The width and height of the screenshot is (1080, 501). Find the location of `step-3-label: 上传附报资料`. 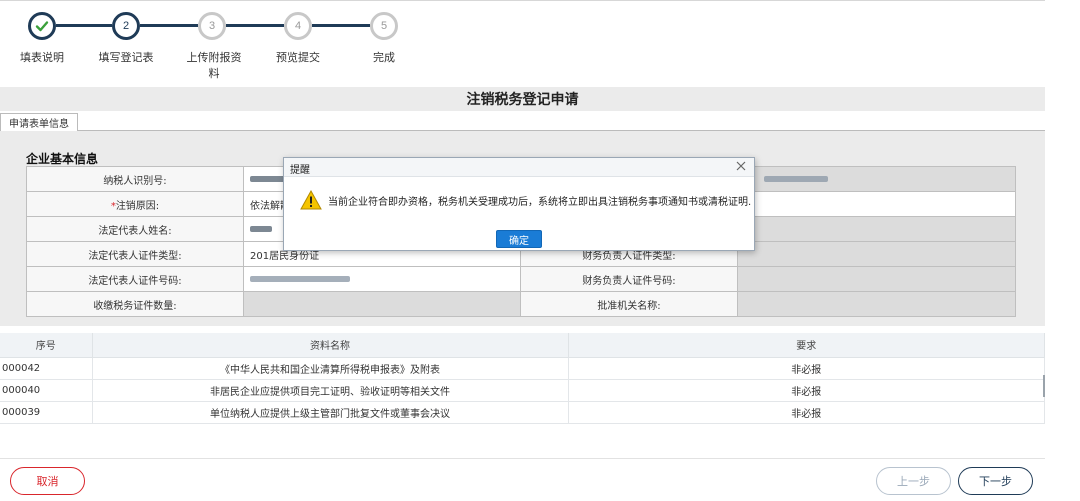

step-3-label: 上传附报资料 is located at coordinates (214, 65).